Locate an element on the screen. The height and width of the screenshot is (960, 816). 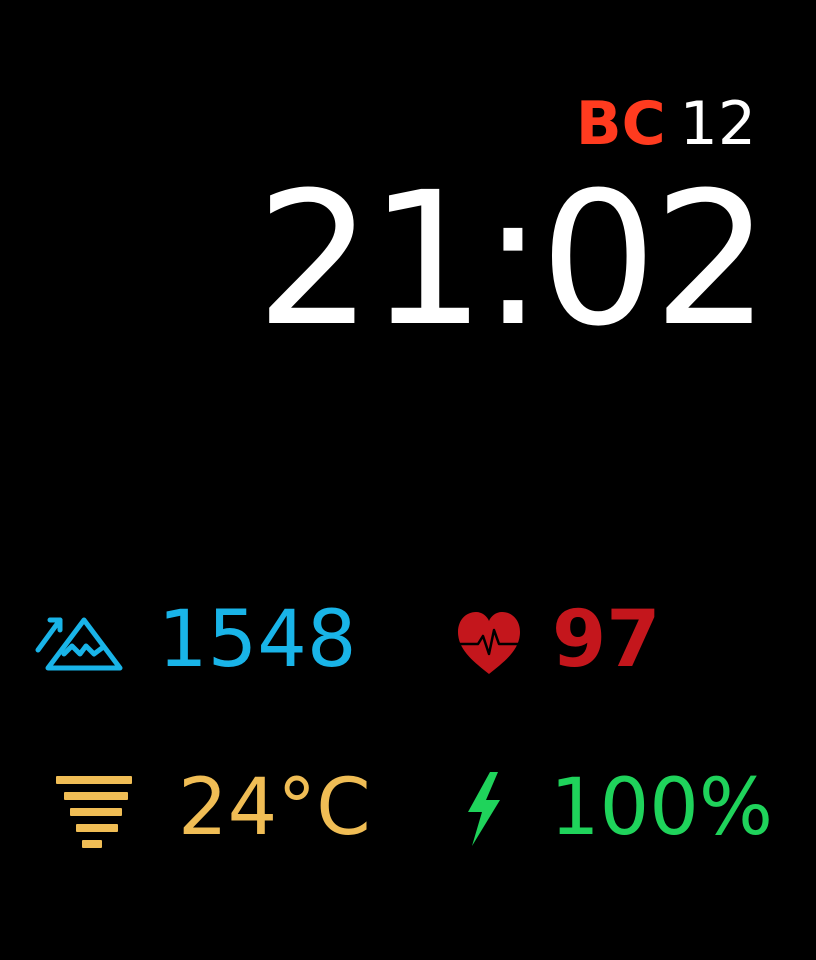
heart-rate-icon is located at coordinates (489, 643).